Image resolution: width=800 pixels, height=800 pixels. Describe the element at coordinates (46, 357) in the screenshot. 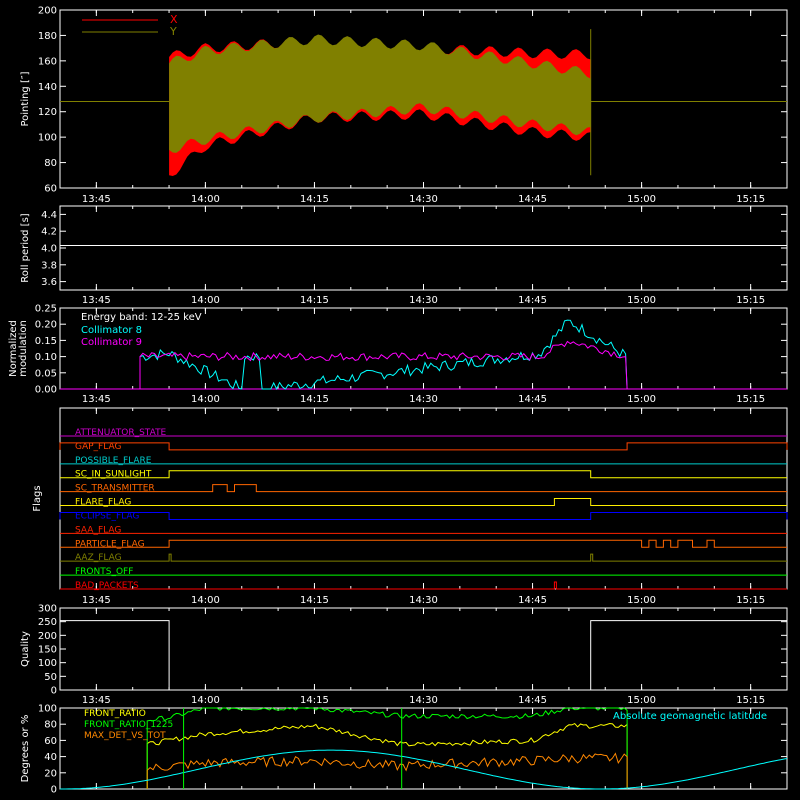

I see `y-tick-label: 0.10` at that location.